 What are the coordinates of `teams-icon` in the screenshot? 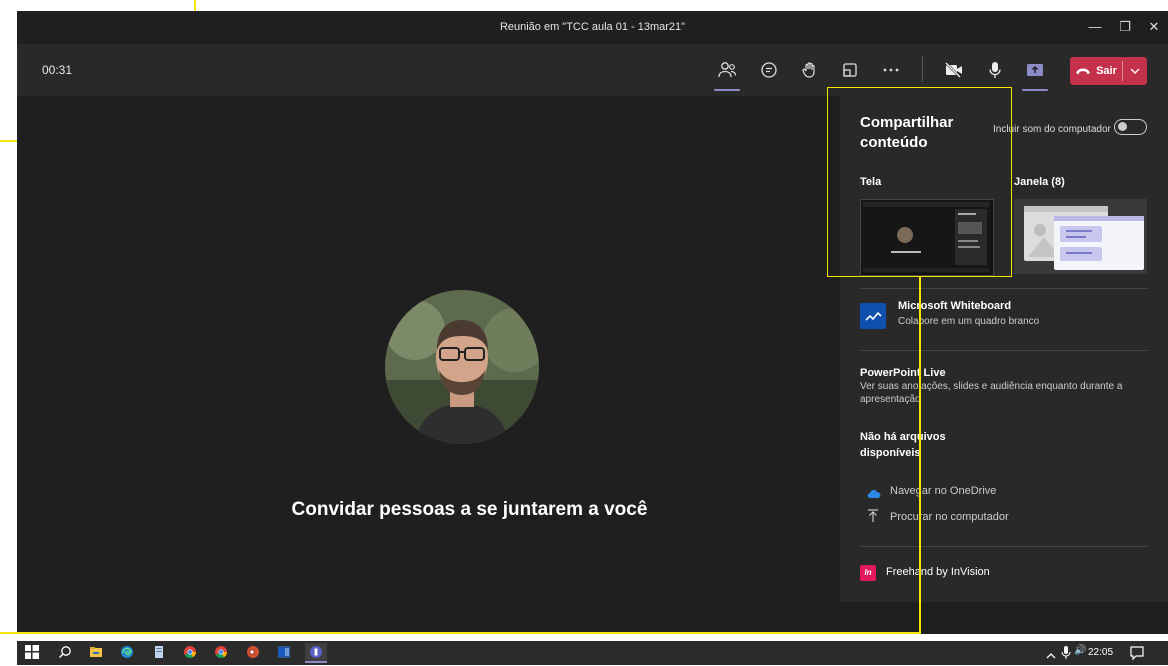 It's located at (316, 652).